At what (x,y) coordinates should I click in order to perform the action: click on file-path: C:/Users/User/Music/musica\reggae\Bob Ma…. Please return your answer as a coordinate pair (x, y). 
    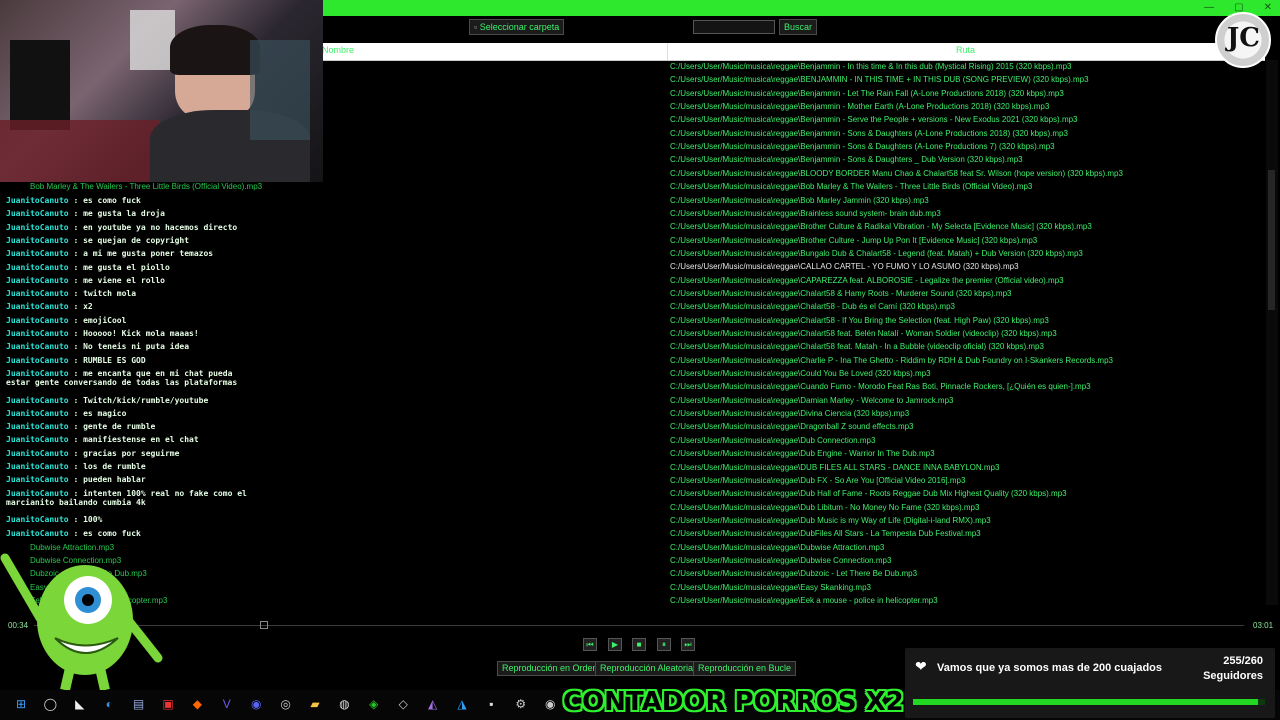
    Looking at the image, I should click on (799, 200).